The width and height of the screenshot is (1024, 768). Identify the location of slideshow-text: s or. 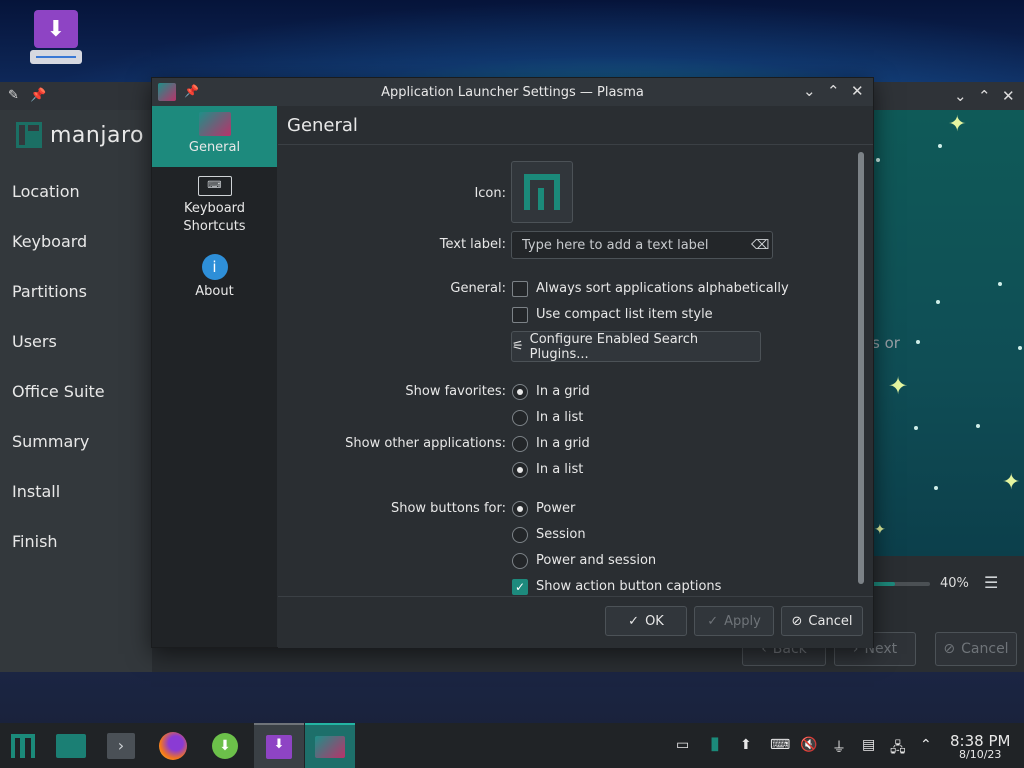
(886, 343).